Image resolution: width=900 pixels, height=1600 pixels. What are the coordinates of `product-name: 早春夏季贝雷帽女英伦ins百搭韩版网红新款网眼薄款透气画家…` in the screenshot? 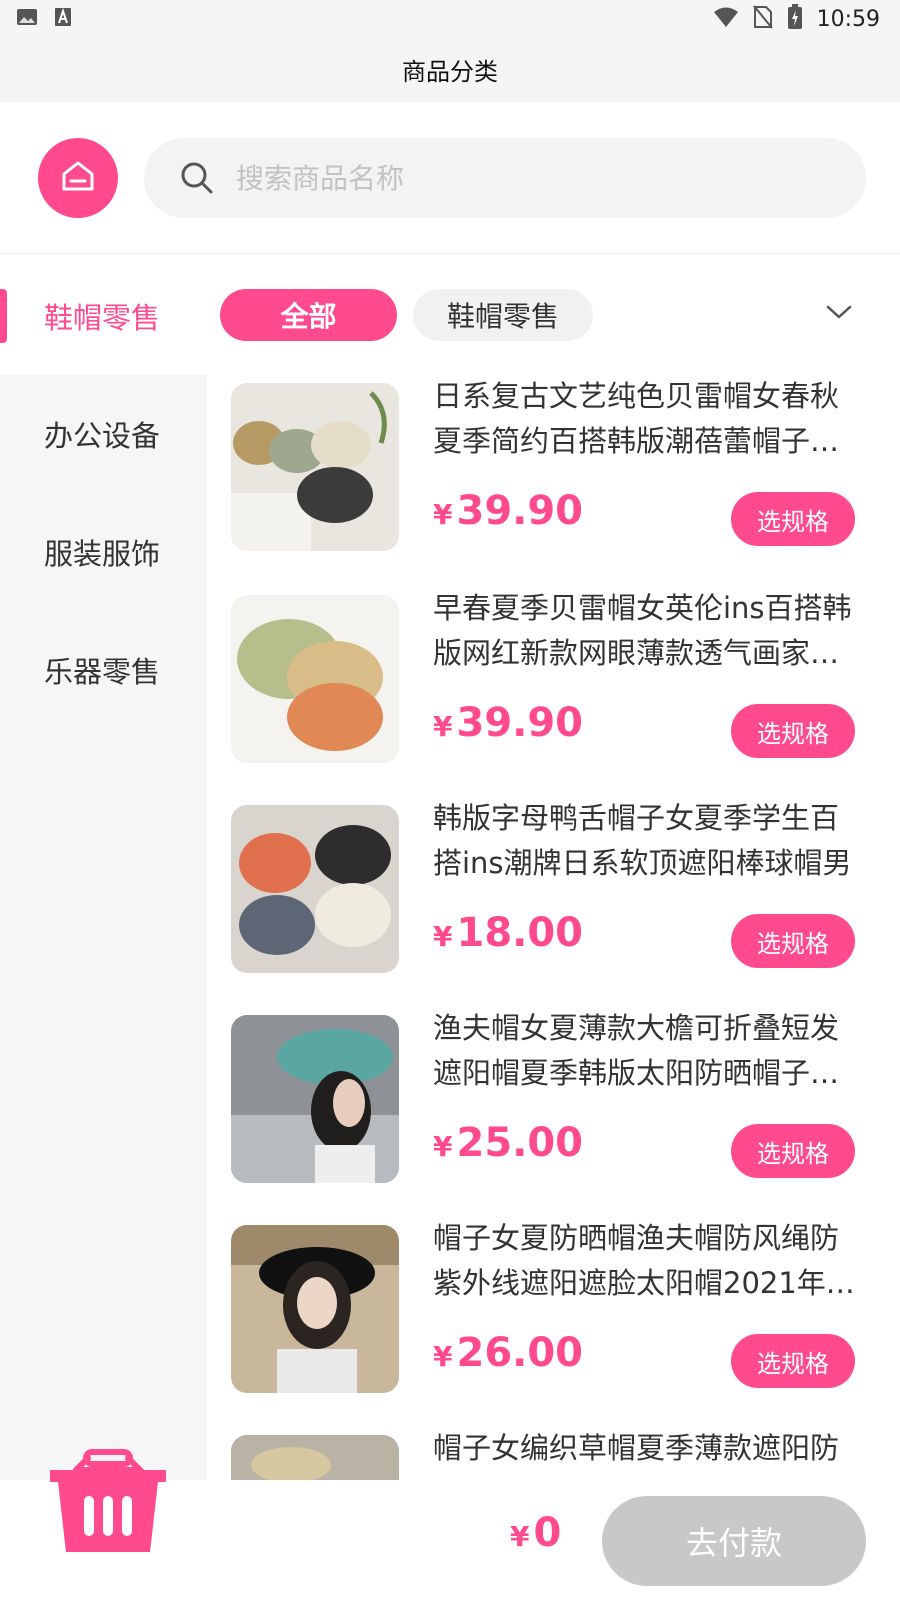 It's located at (642, 630).